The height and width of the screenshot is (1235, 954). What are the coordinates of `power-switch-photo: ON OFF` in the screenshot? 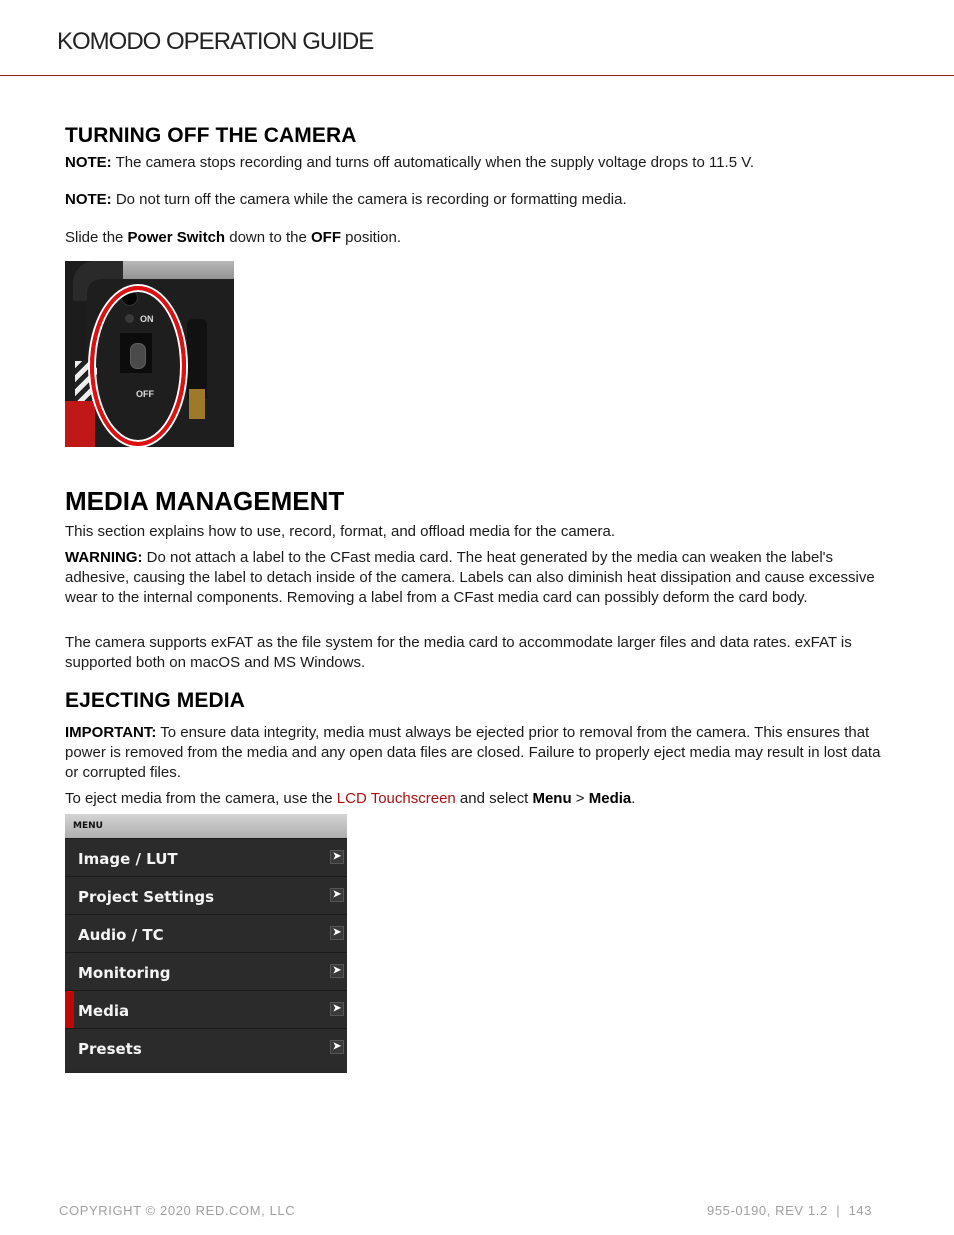 It's located at (149, 354).